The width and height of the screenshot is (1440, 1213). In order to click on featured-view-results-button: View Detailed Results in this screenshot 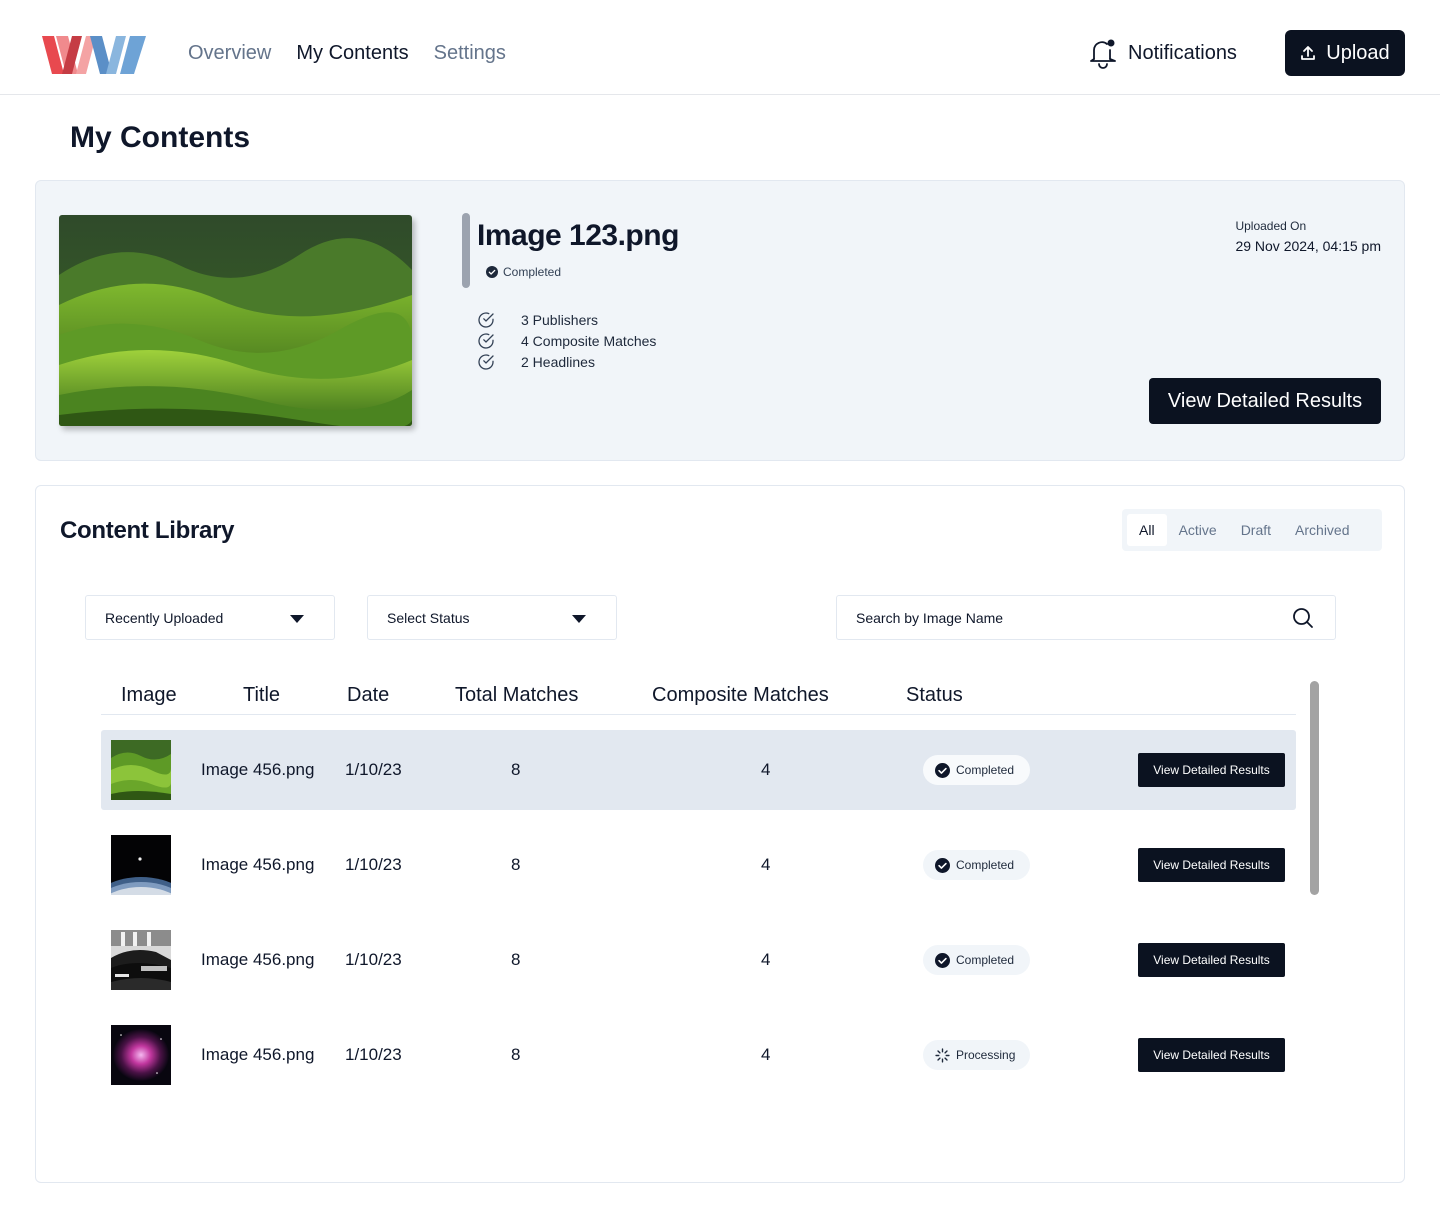, I will do `click(1265, 401)`.